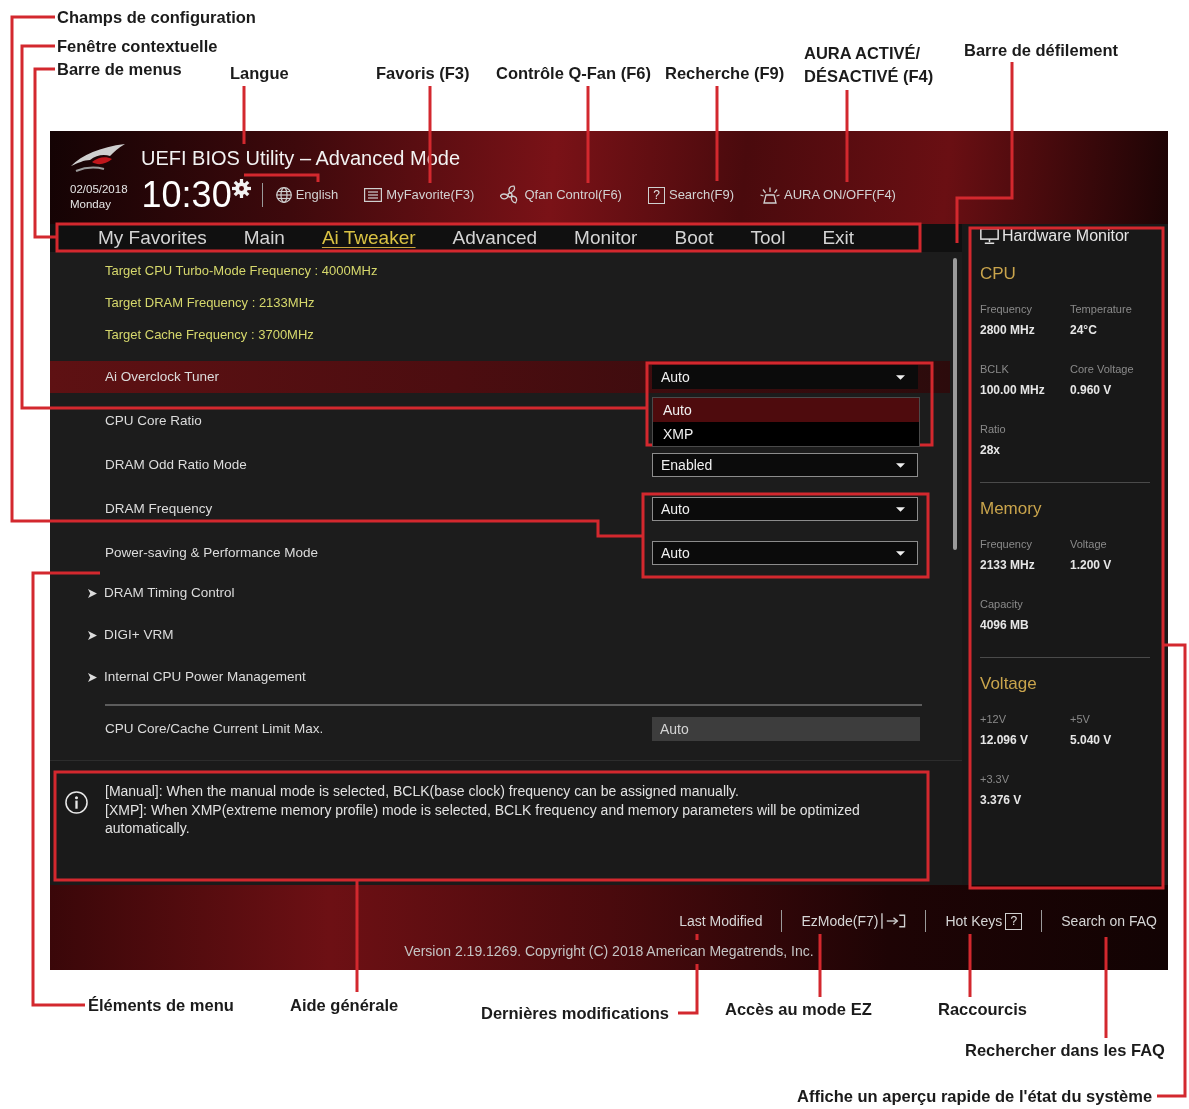 Image resolution: width=1189 pixels, height=1109 pixels. I want to click on reading-label: +12V, so click(993, 719).